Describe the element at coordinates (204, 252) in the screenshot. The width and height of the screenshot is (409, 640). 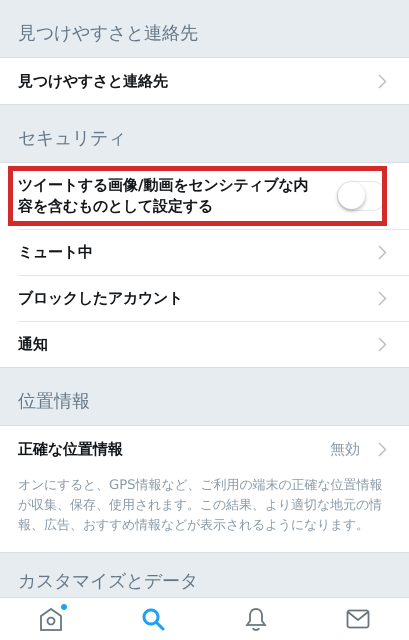
I see `settings-row: ミュート中` at that location.